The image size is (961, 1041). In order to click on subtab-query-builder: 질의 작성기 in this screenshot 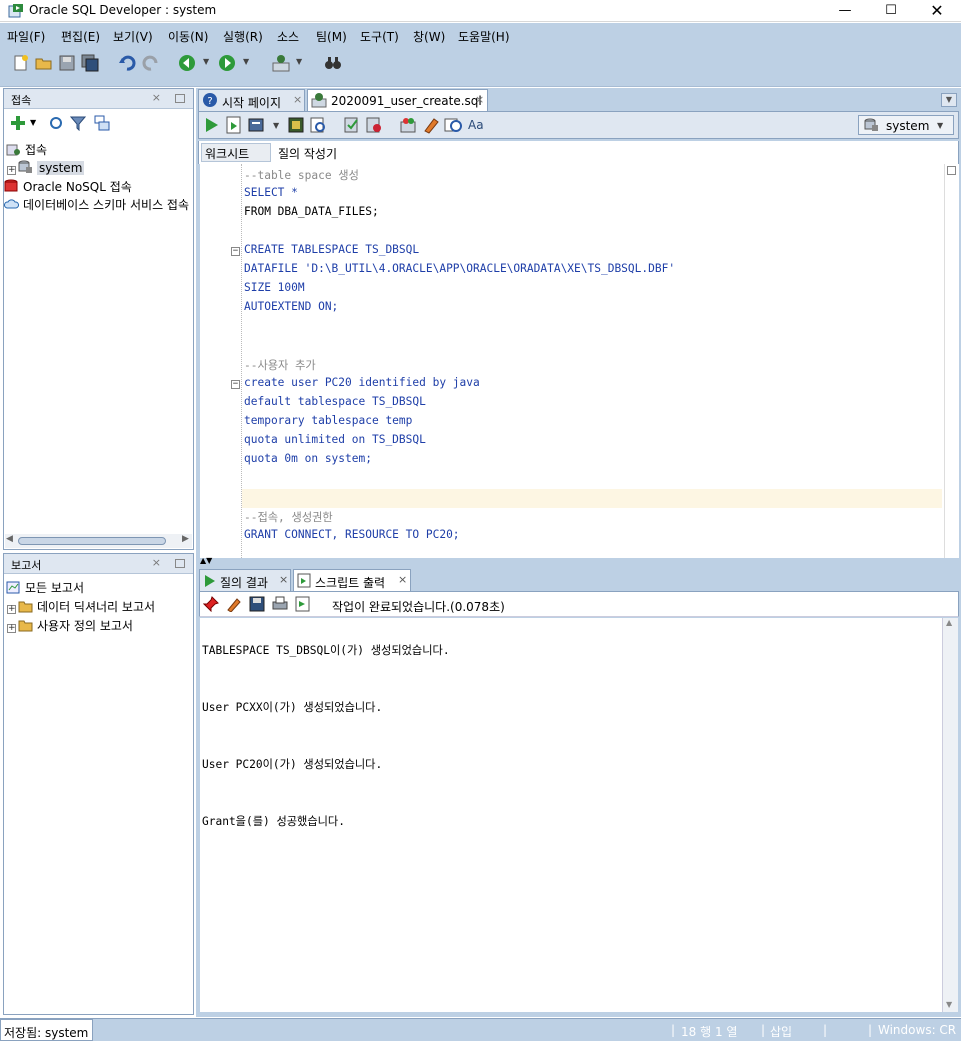, I will do `click(307, 153)`.